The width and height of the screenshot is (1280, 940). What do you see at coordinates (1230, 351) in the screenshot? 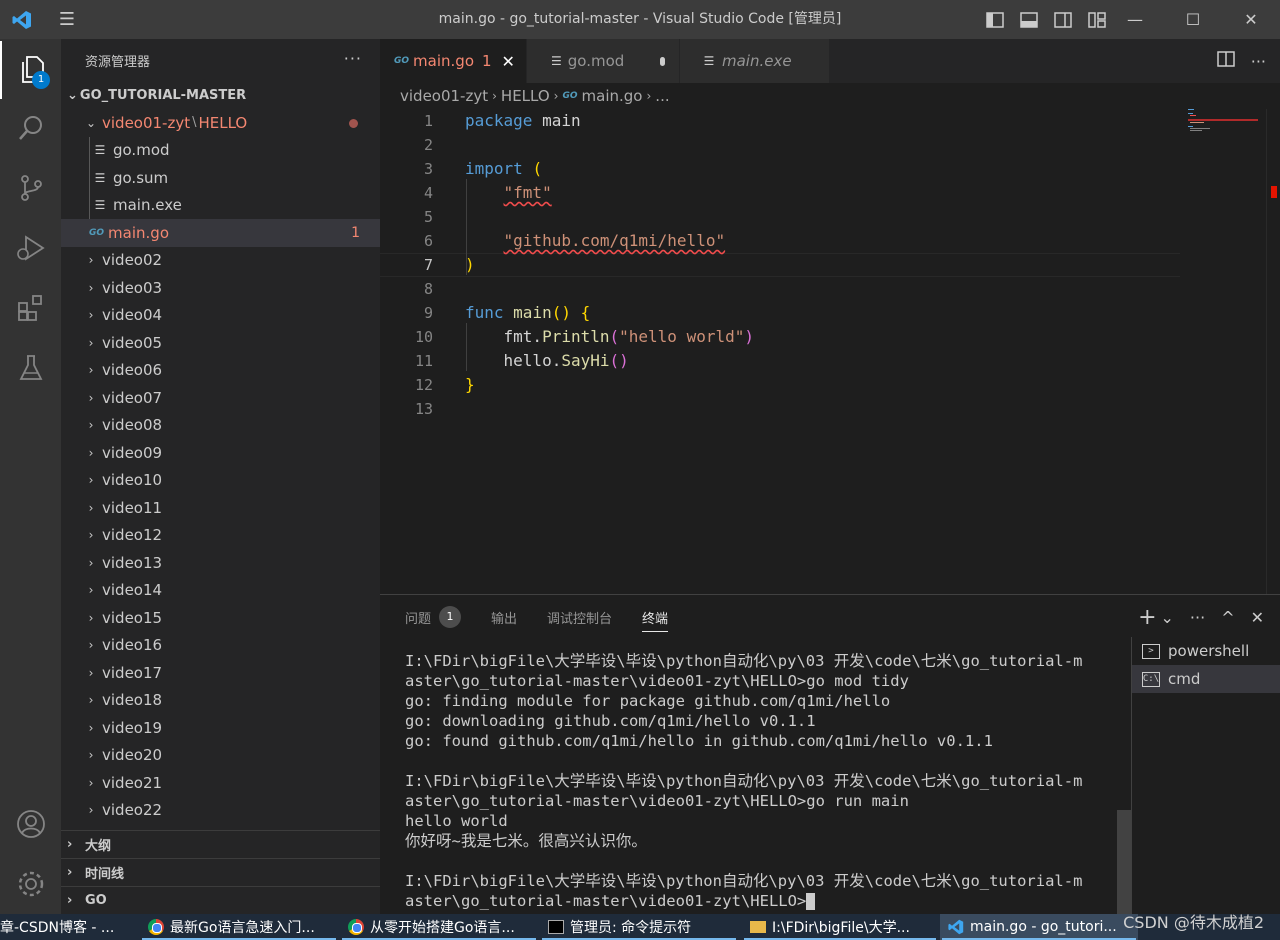
I see `minimap` at bounding box center [1230, 351].